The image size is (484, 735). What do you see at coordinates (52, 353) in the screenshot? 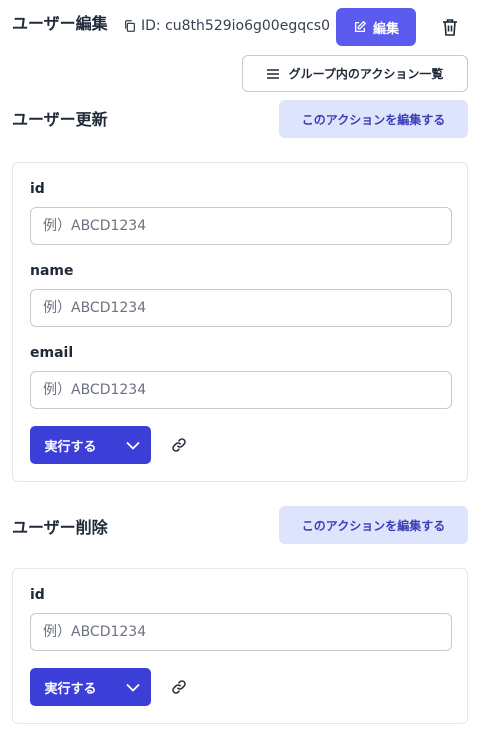
I see `field-label-email: email` at bounding box center [52, 353].